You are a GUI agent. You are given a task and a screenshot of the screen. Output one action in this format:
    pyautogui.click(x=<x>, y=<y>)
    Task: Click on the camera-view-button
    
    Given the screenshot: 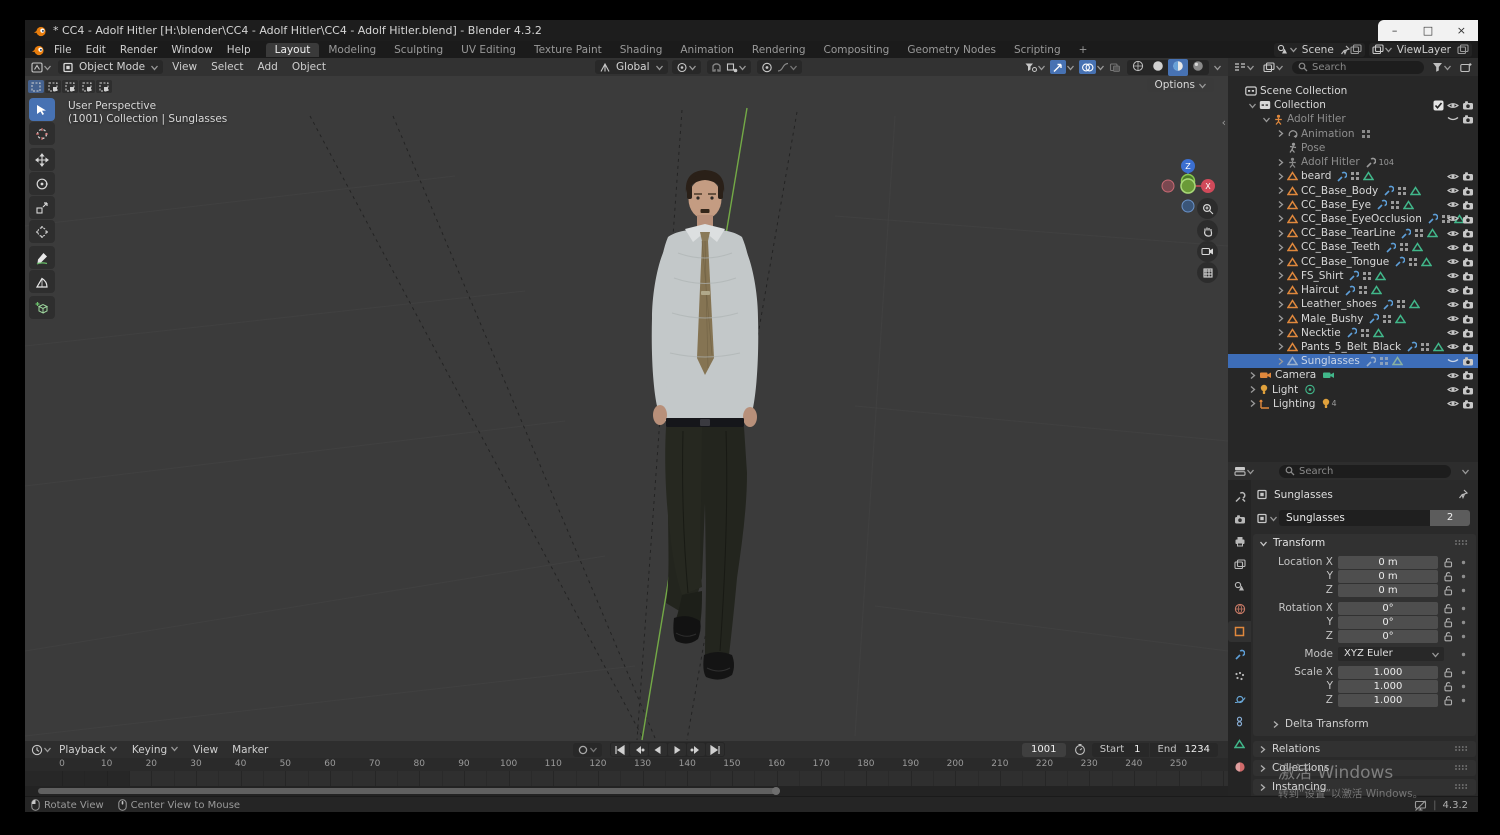 What is the action you would take?
    pyautogui.click(x=1207, y=251)
    